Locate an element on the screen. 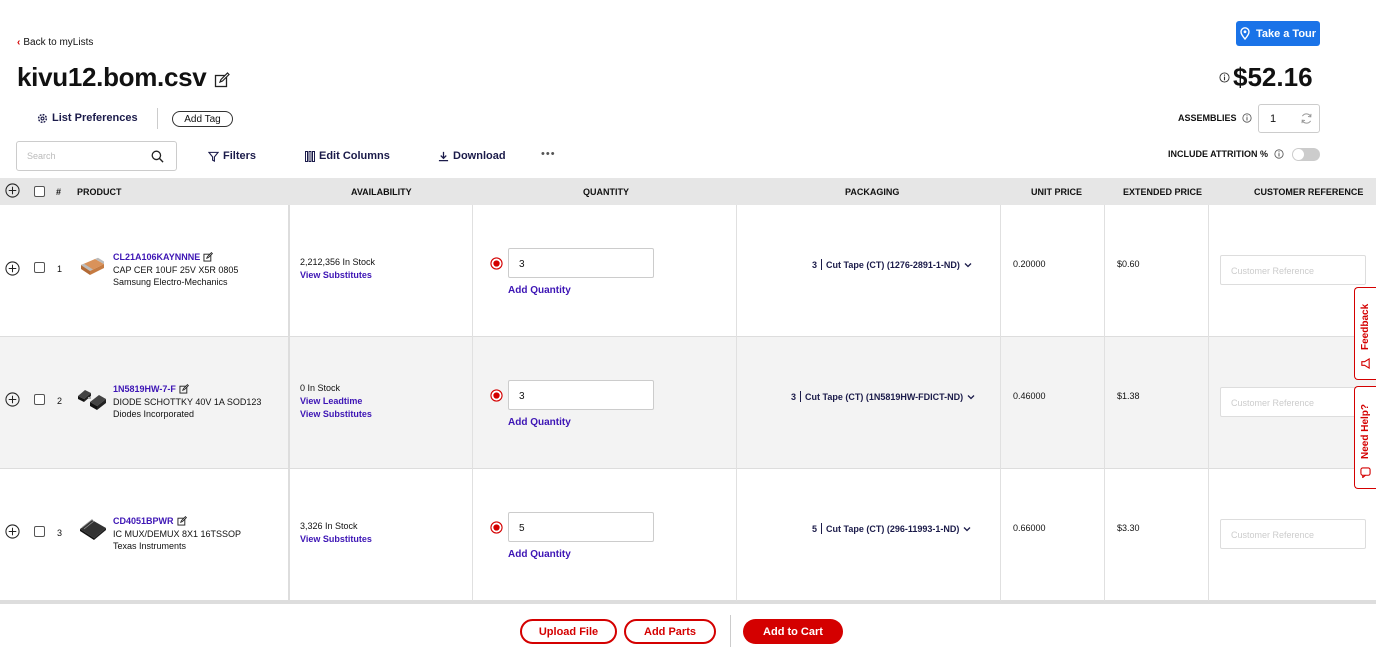  assemblies-text: ASSEMBLIES is located at coordinates (1207, 118).